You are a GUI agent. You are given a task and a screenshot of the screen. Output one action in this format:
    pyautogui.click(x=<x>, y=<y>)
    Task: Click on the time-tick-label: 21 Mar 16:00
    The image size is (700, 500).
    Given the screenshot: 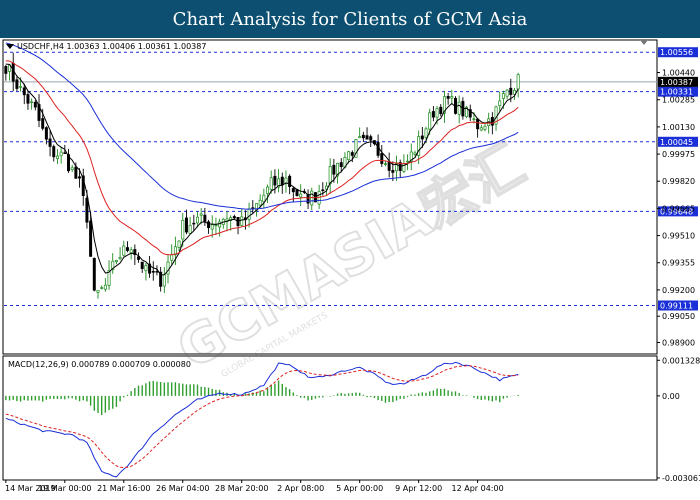 What is the action you would take?
    pyautogui.click(x=123, y=488)
    